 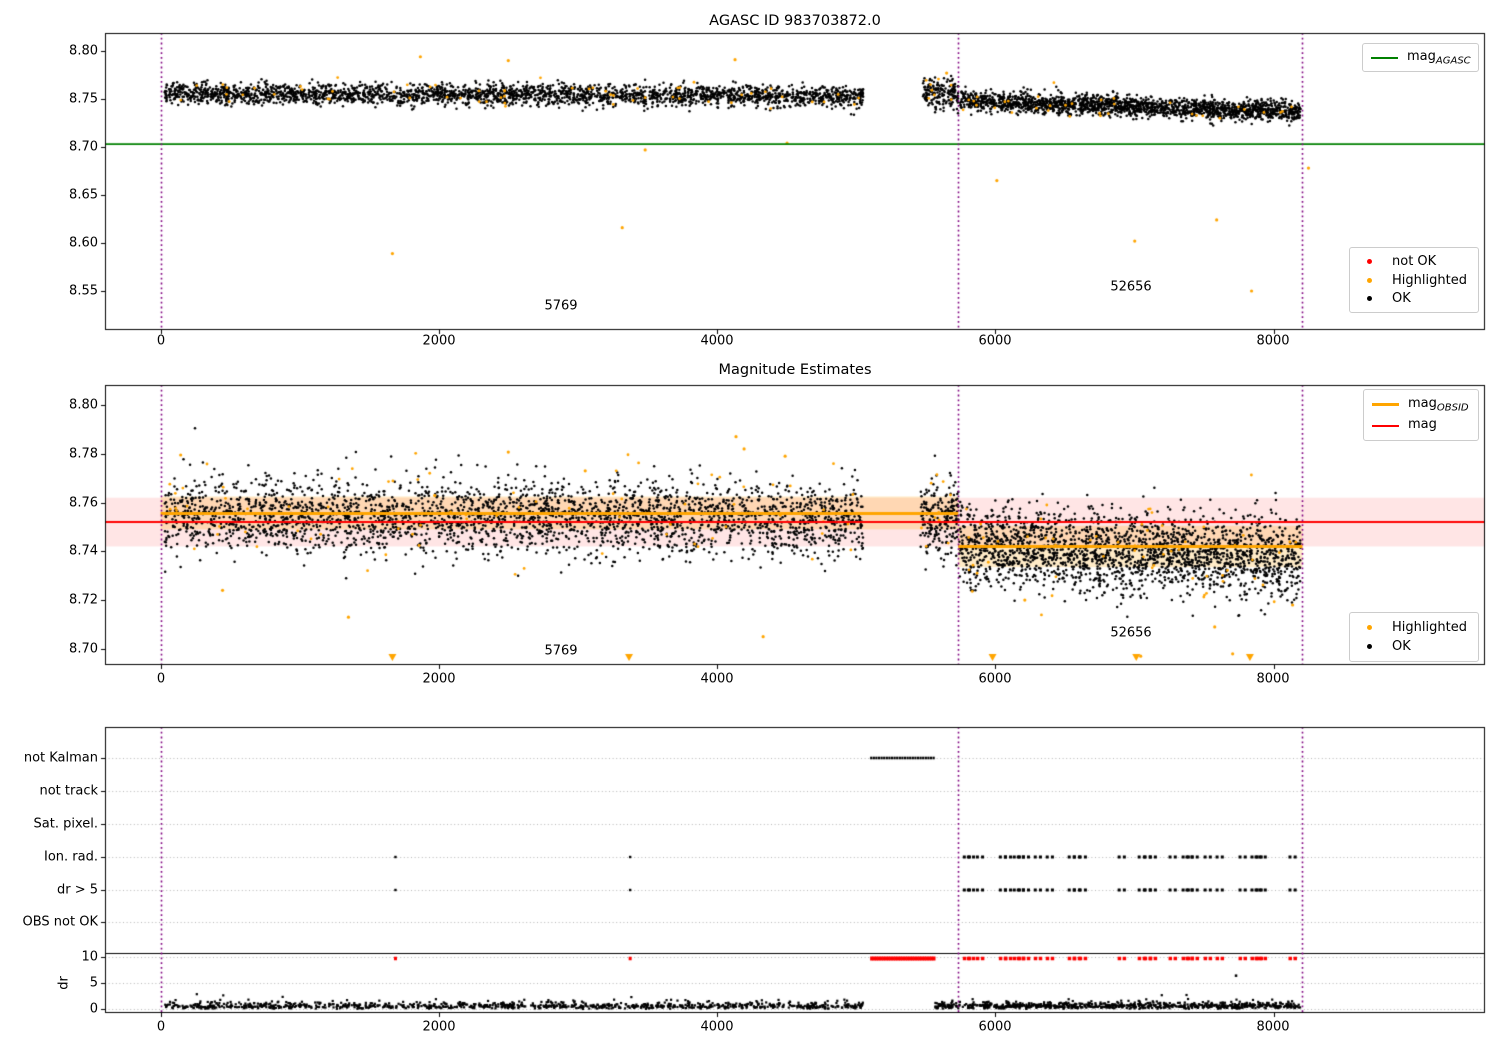 I want to click on plot1-title: AGASC ID 983703872.0, so click(x=795, y=20).